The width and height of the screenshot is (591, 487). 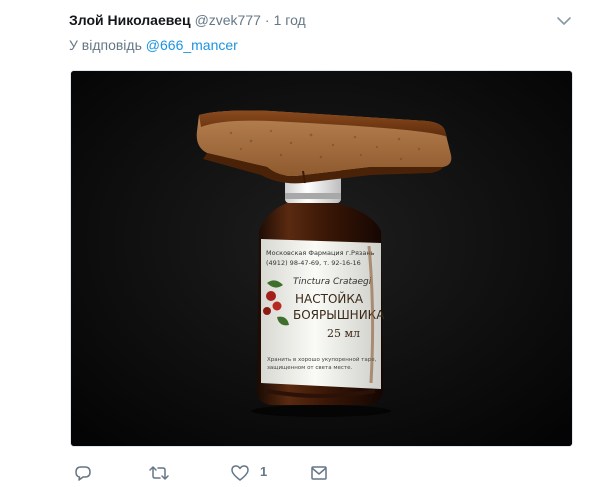 I want to click on author-handle: @zvek777, so click(x=228, y=20).